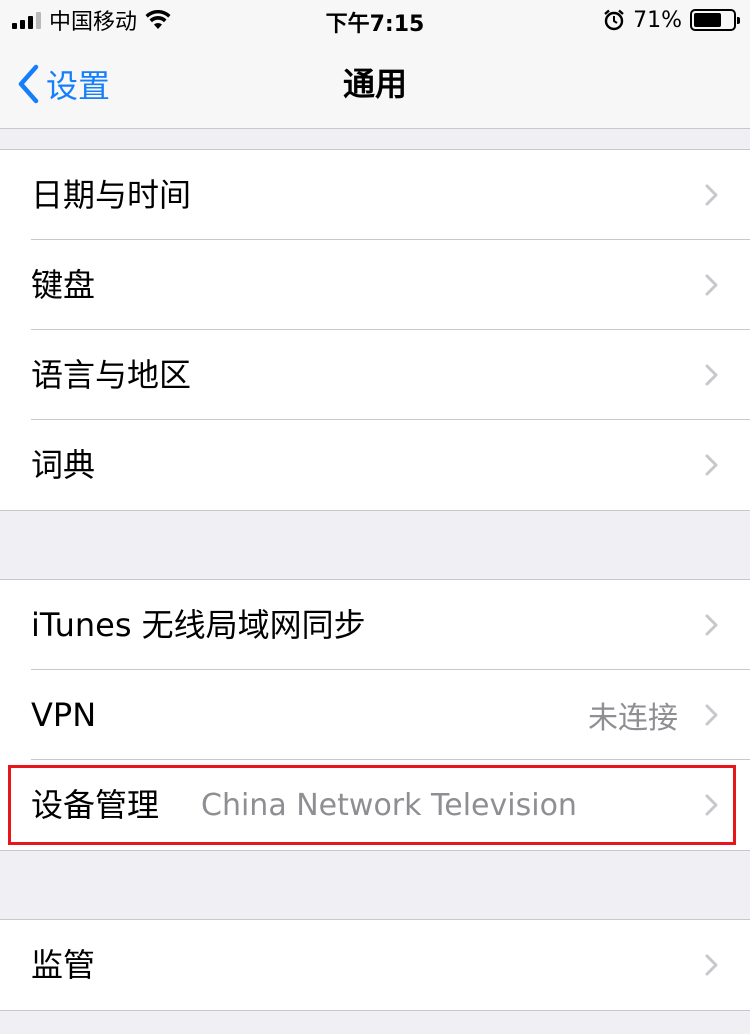 The image size is (750, 1034). What do you see at coordinates (614, 20) in the screenshot?
I see `alarm-icon` at bounding box center [614, 20].